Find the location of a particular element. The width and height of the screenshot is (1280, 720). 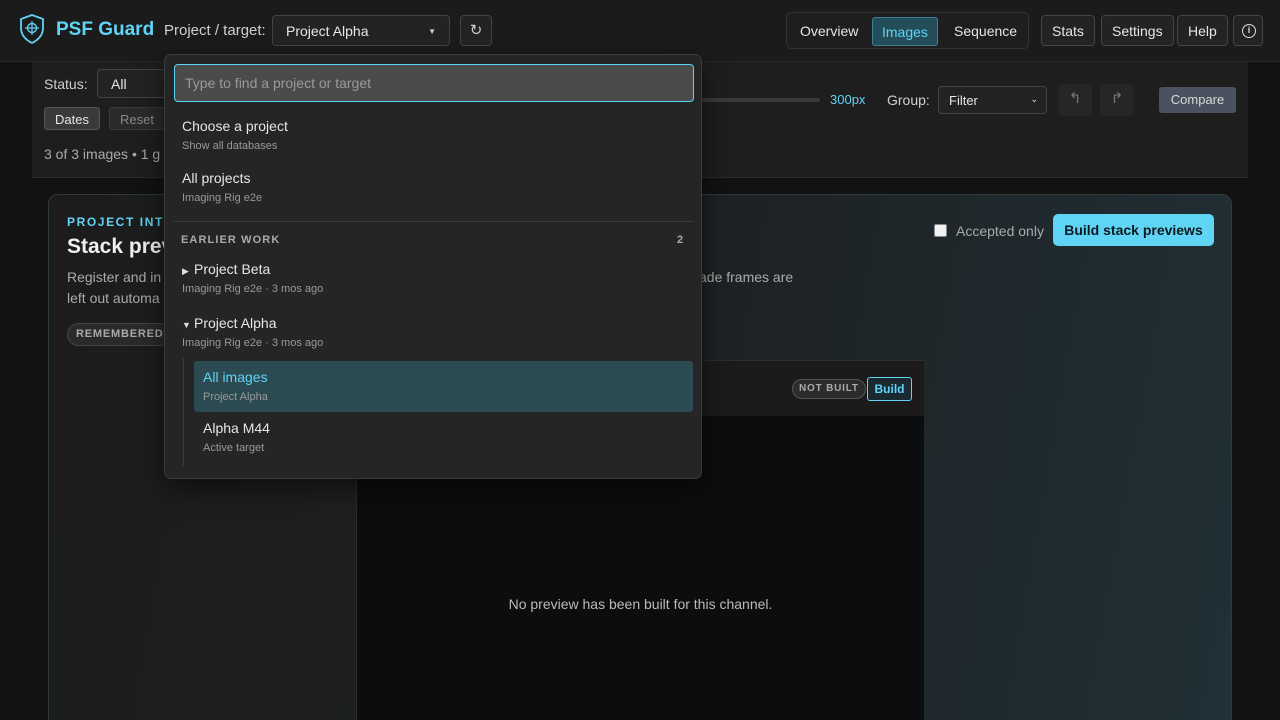

image-count: 3 of 3 images • 1 g is located at coordinates (102, 154).